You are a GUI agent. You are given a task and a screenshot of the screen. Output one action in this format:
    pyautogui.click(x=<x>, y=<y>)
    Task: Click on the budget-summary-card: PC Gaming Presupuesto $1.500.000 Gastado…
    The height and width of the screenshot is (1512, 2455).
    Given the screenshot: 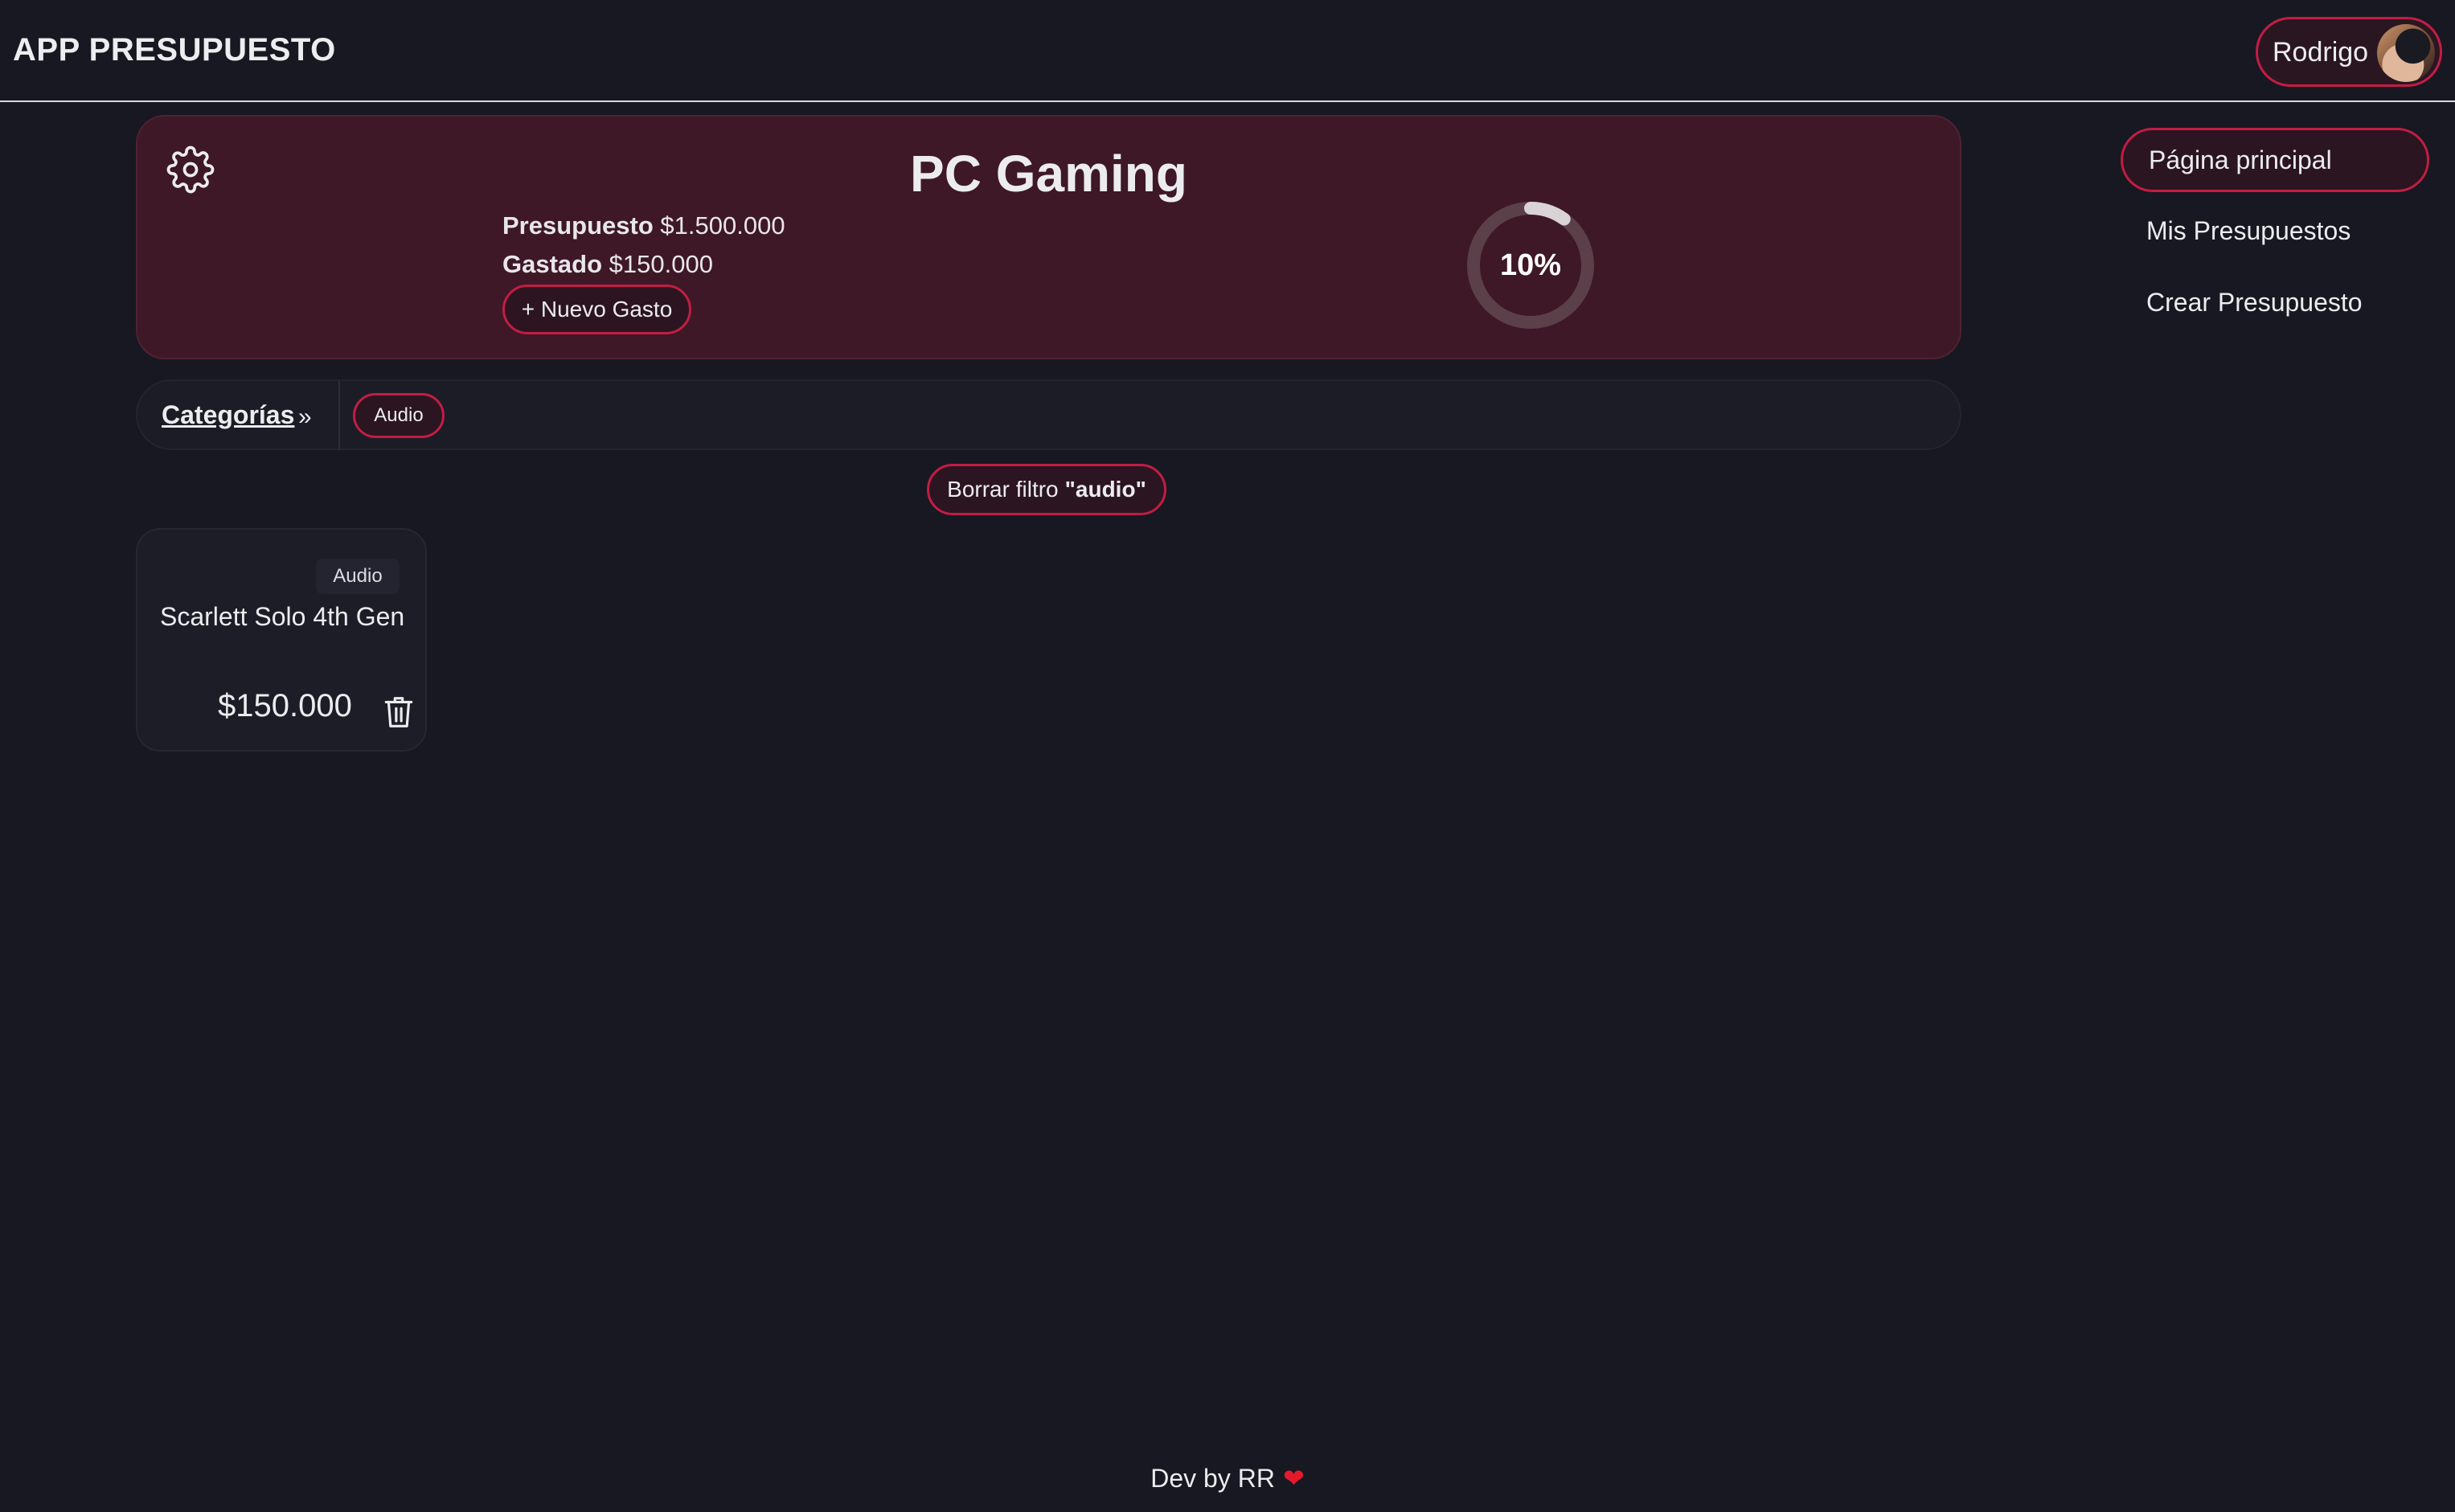 What is the action you would take?
    pyautogui.click(x=1048, y=237)
    